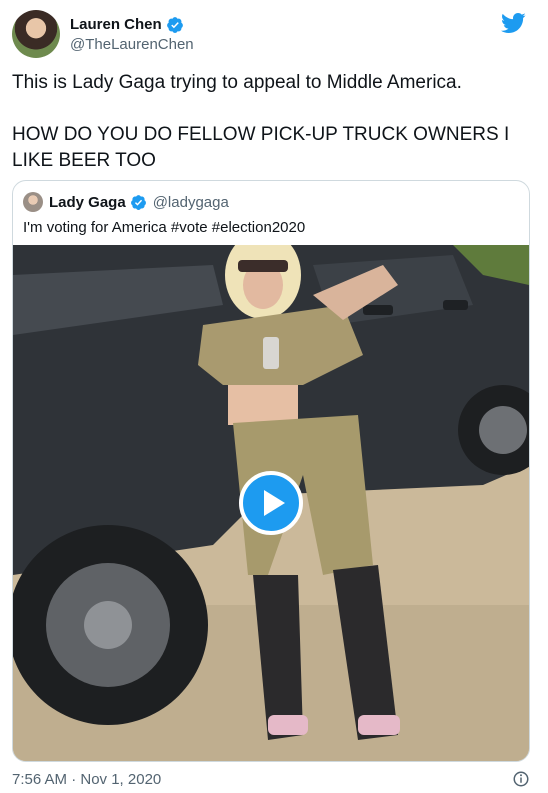 This screenshot has height=793, width=548. What do you see at coordinates (274, 779) in the screenshot?
I see `tweet-footer: 7:56 AM · Nov 1, 2020` at bounding box center [274, 779].